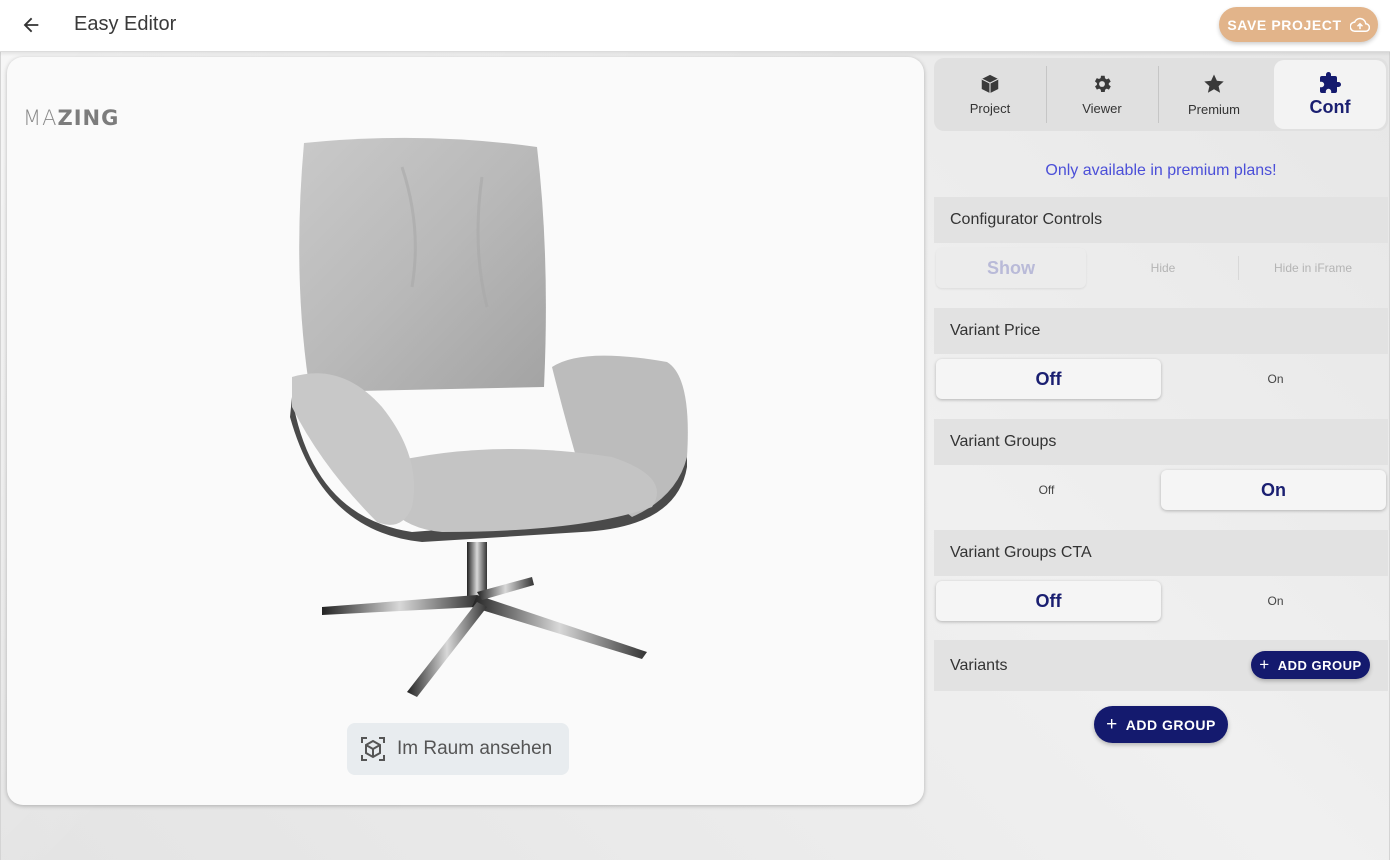 The image size is (1390, 860). Describe the element at coordinates (1026, 219) in the screenshot. I see `configurator-controls-title: Configurator Controls` at that location.